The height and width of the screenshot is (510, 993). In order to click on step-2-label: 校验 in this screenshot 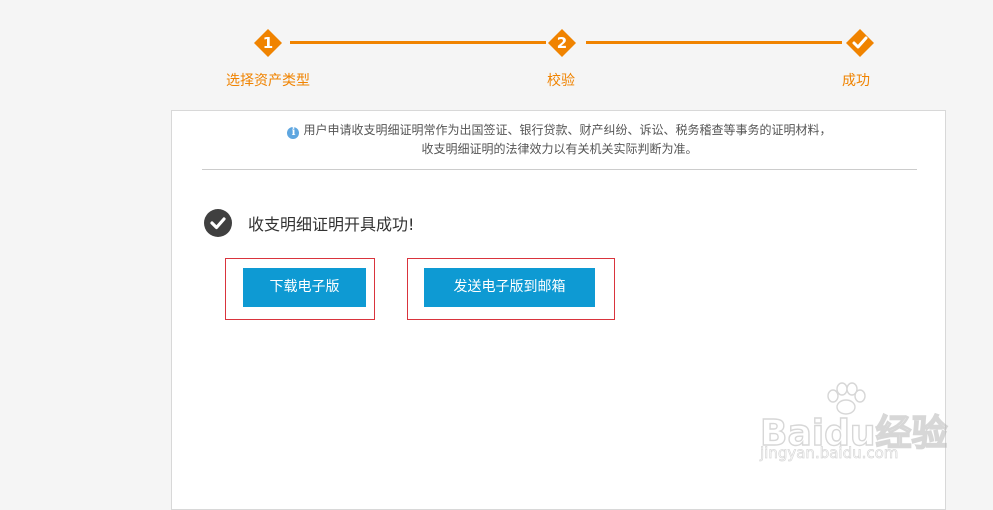, I will do `click(561, 81)`.